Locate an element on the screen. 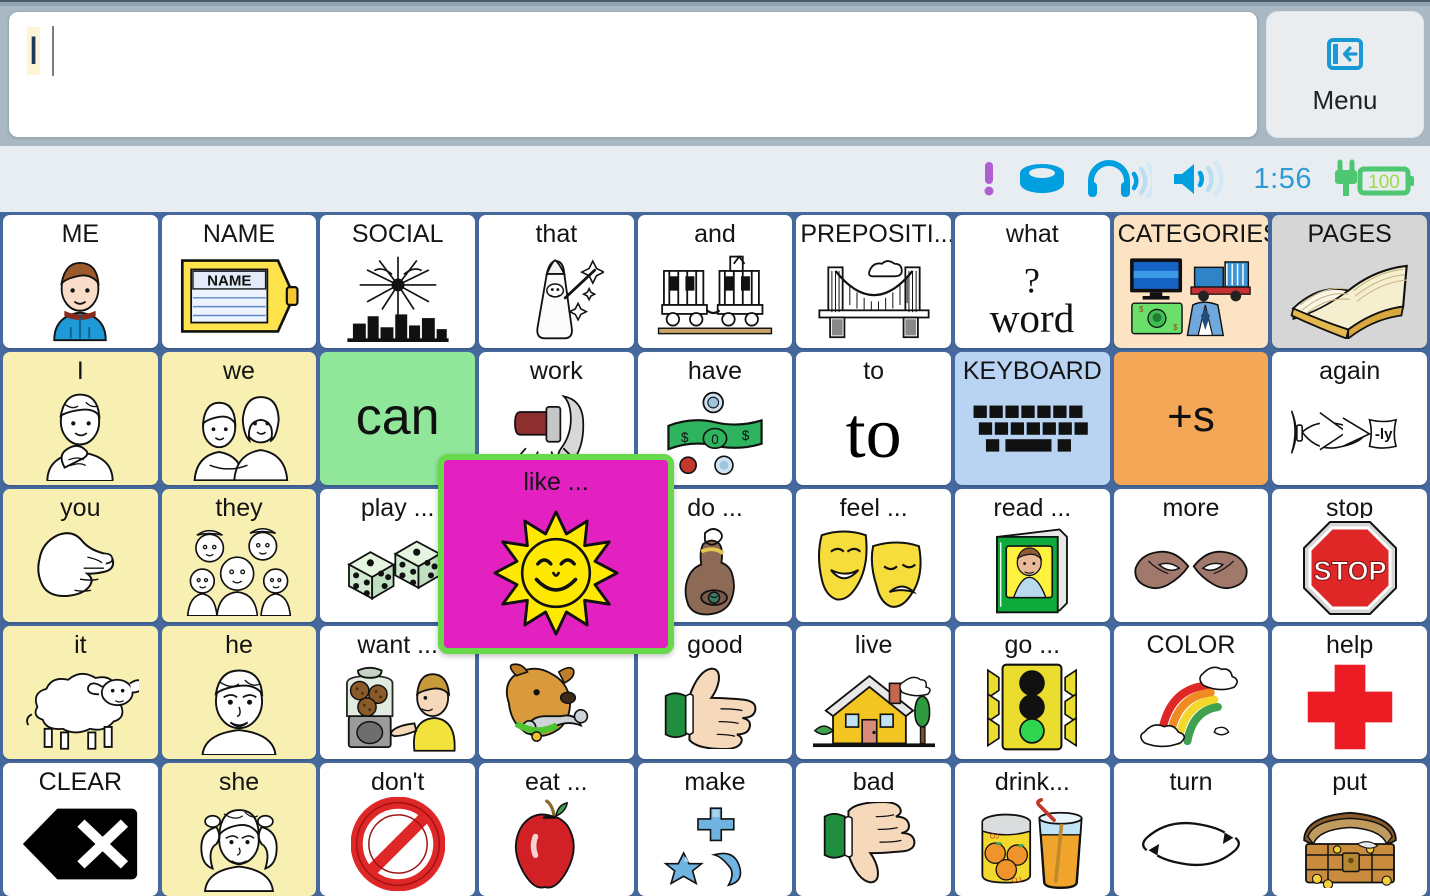  menu-button: Menu is located at coordinates (1345, 74).